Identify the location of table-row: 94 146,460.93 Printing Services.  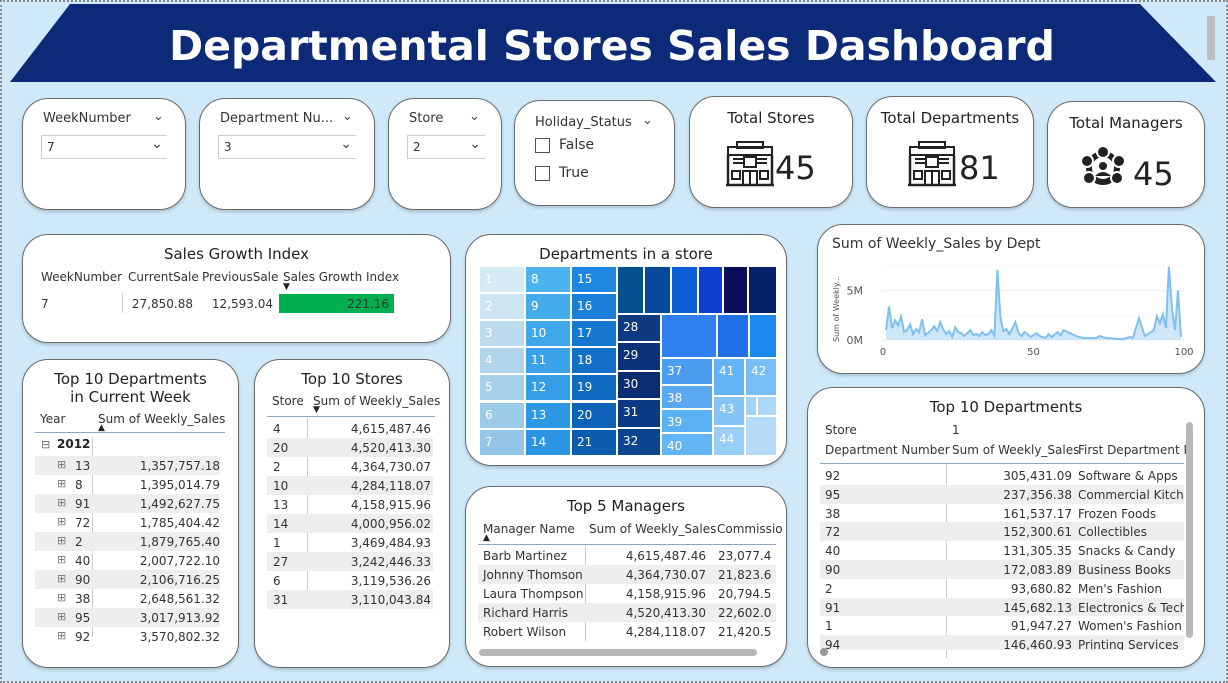
(1002, 642).